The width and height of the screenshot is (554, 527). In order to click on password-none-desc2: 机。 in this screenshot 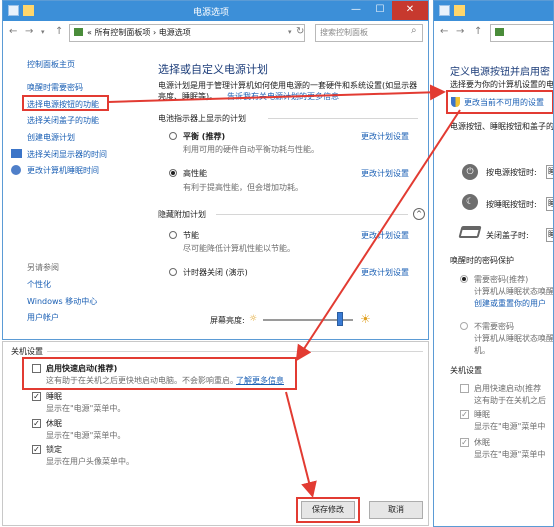, I will do `click(482, 350)`.